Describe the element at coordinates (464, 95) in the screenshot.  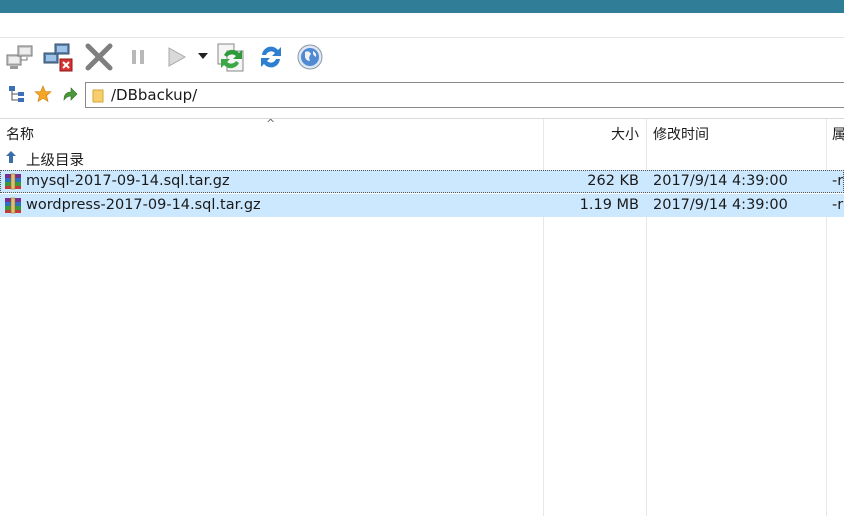
I see `path-input: /DBbackup/` at that location.